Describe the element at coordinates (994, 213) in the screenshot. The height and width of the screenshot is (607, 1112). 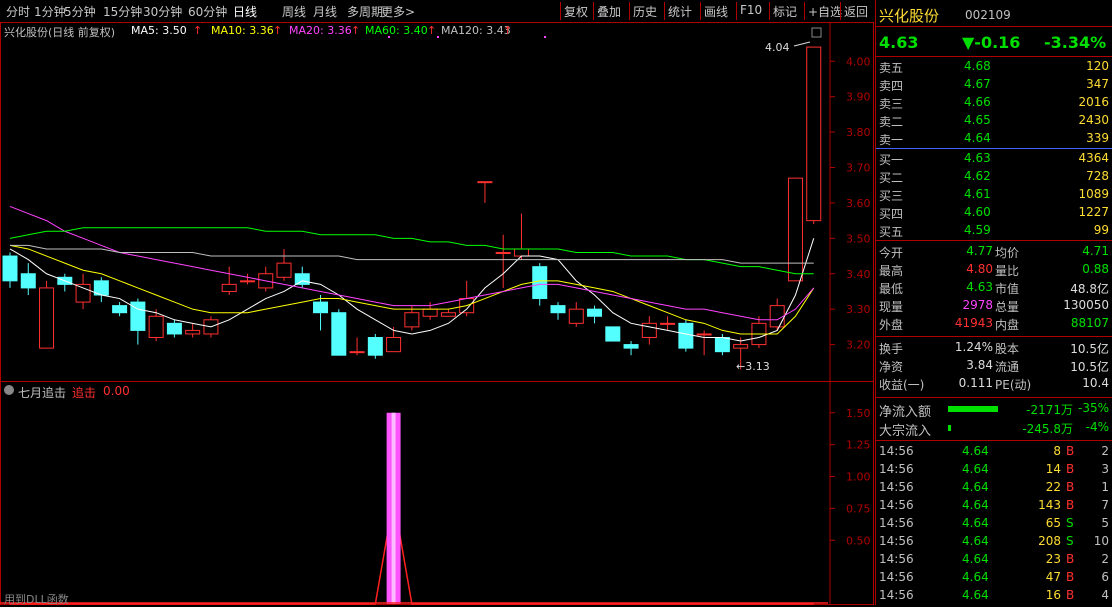
I see `bid-row: 买四 4.60 1227` at that location.